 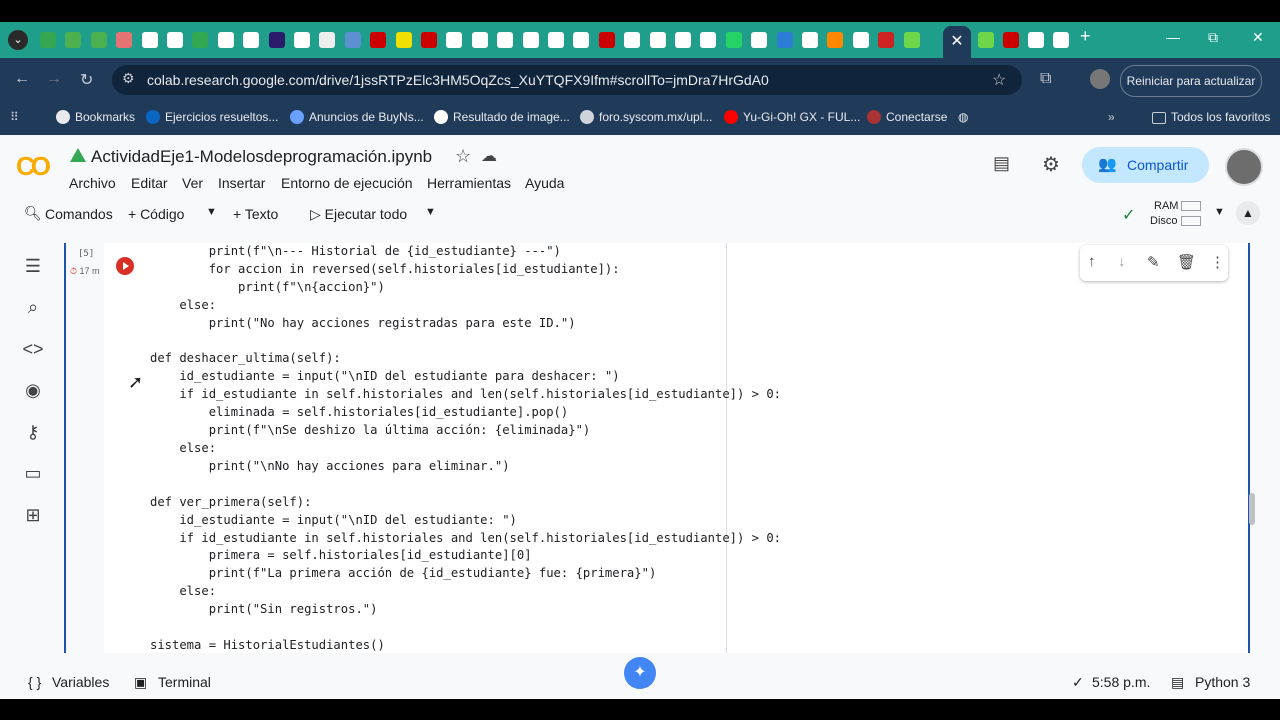 What do you see at coordinates (54, 79) in the screenshot?
I see `forward-icon: →` at bounding box center [54, 79].